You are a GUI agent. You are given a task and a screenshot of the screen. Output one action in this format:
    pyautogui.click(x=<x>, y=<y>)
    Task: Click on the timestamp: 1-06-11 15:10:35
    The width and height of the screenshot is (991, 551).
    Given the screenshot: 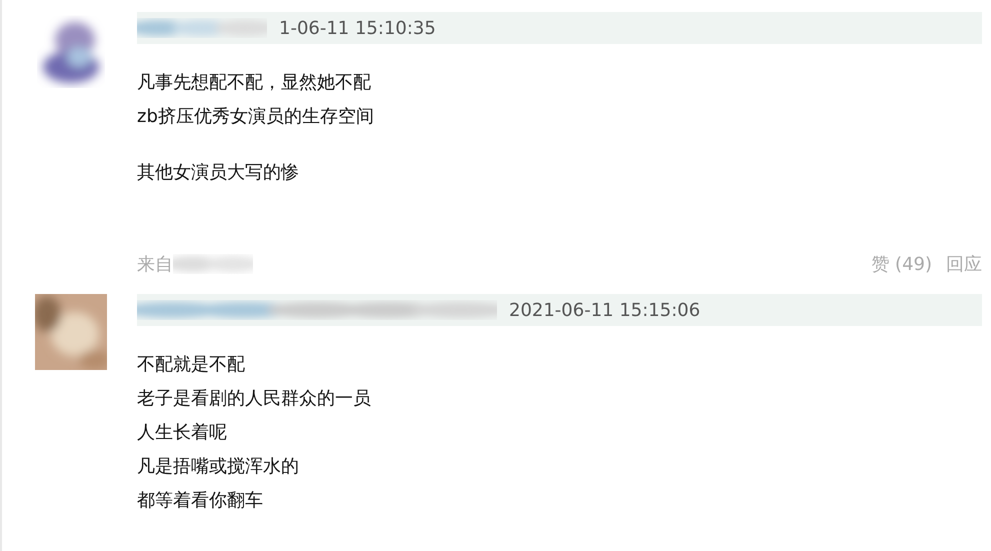 What is the action you would take?
    pyautogui.click(x=357, y=28)
    